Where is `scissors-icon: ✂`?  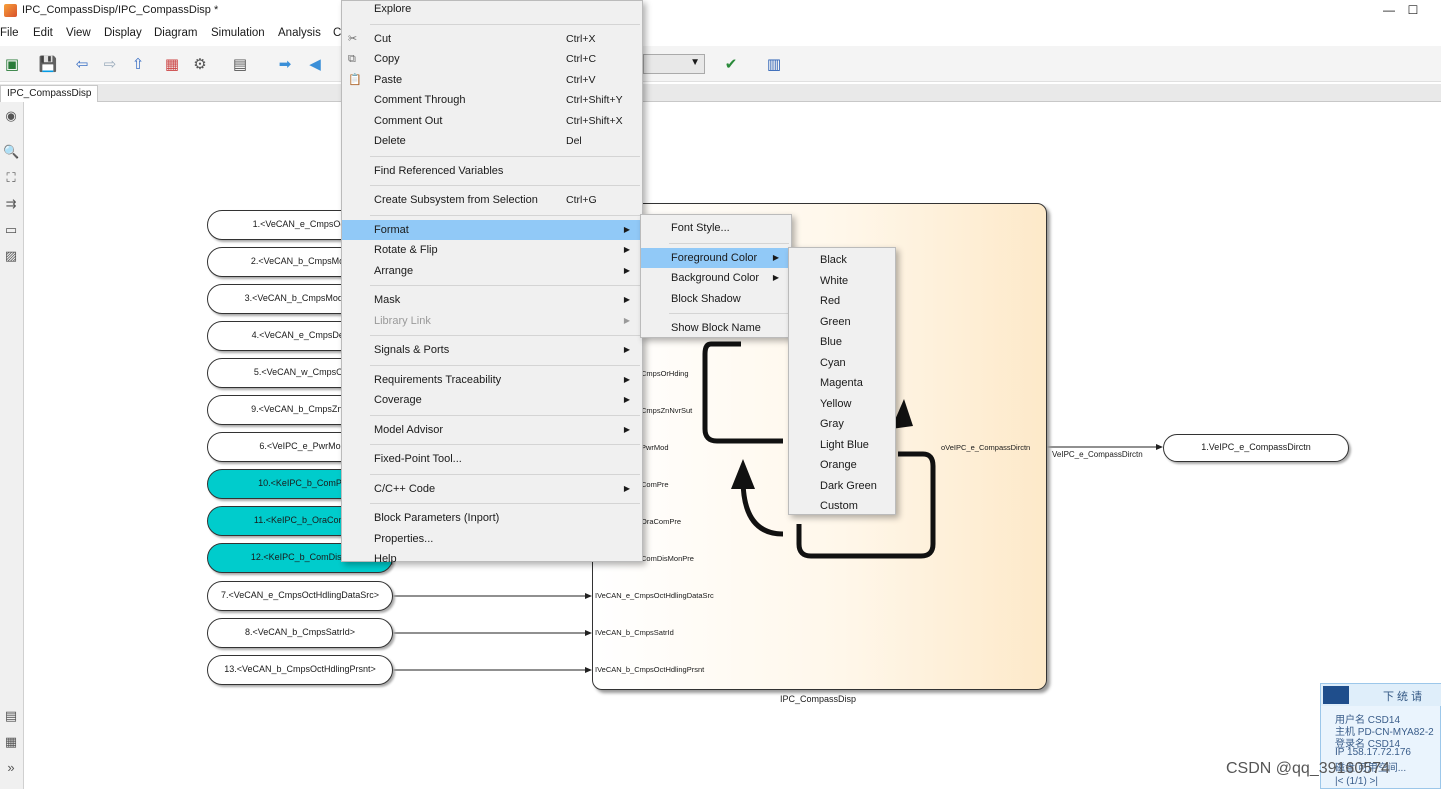
scissors-icon: ✂ is located at coordinates (353, 38).